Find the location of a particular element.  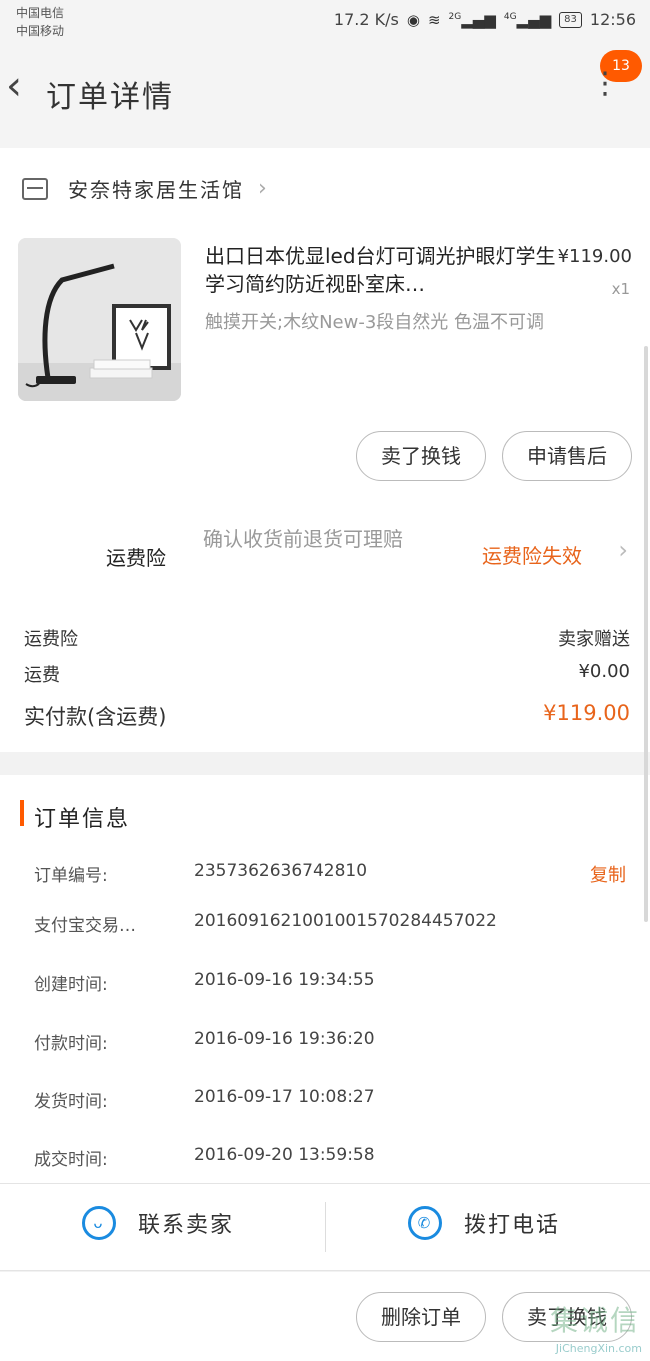

product-price: ¥119.00 is located at coordinates (594, 256).